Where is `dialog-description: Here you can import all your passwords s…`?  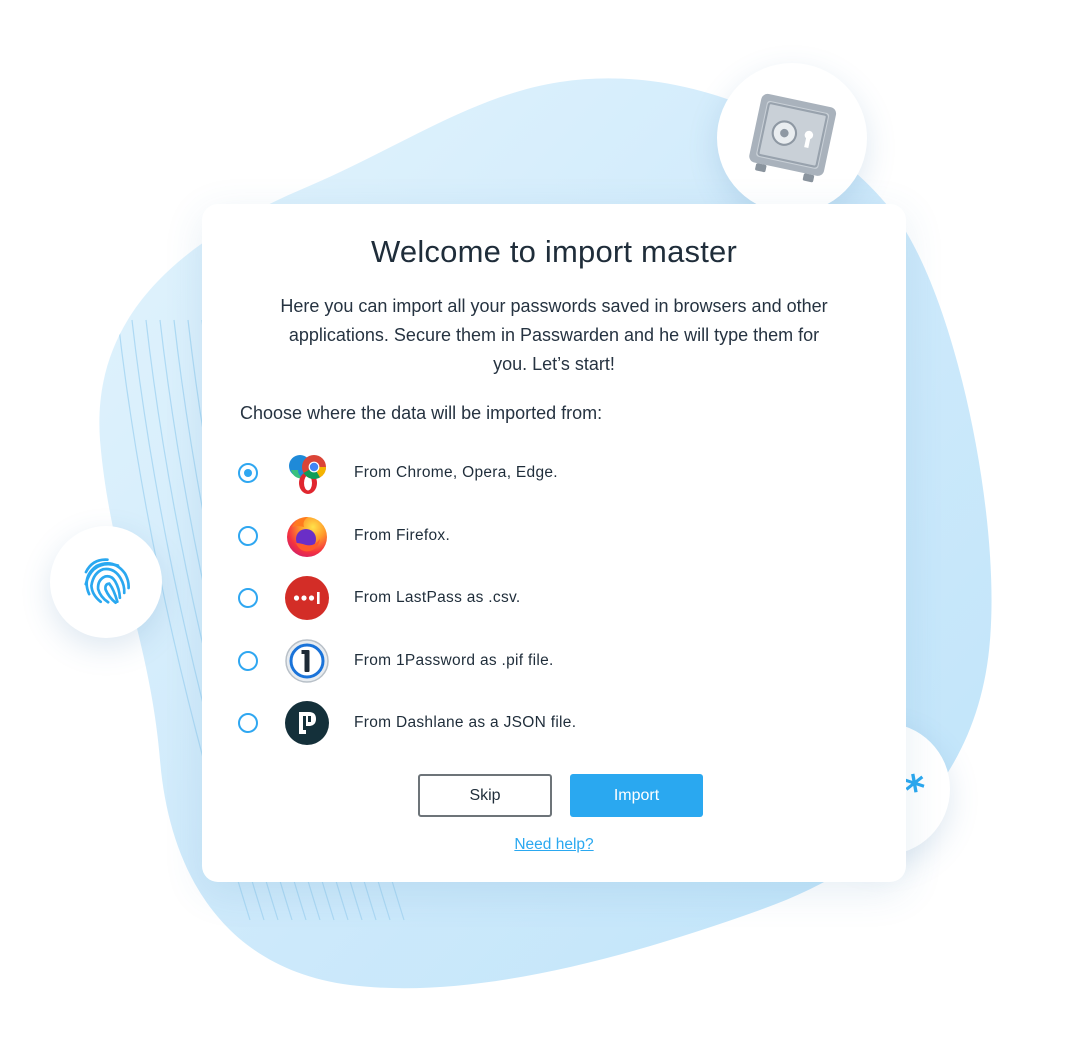 dialog-description: Here you can import all your passwords s… is located at coordinates (554, 335).